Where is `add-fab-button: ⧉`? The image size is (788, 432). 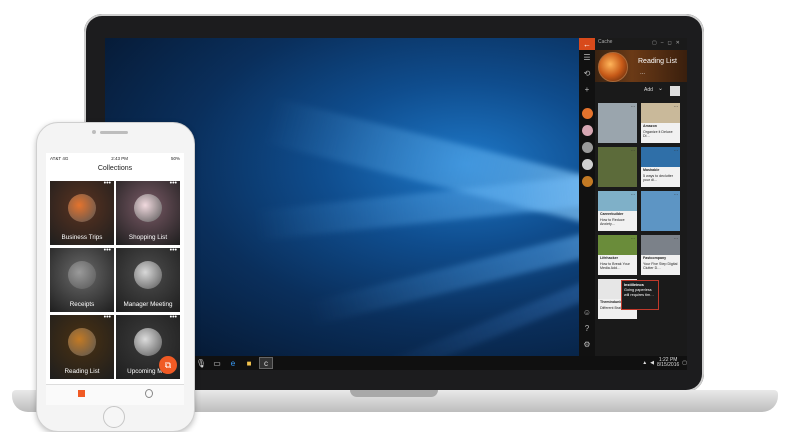
add-fab-button: ⧉ is located at coordinates (168, 365).